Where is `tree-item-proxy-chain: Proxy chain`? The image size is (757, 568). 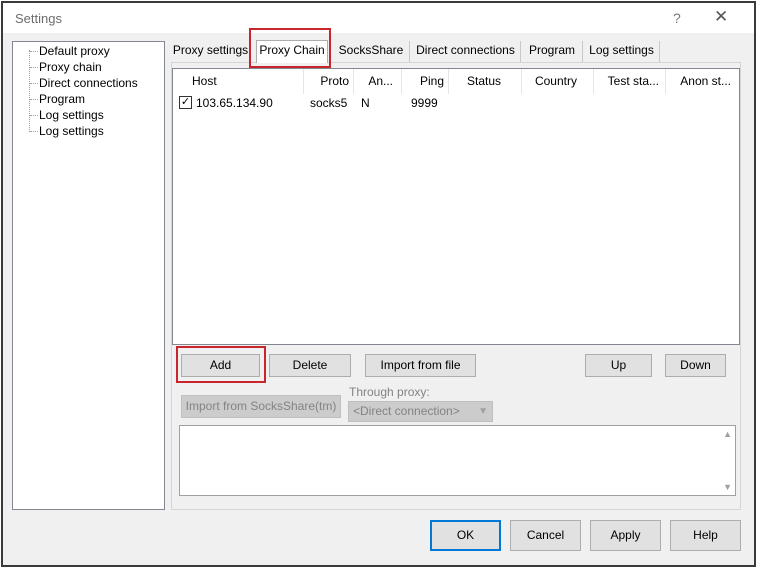
tree-item-proxy-chain: Proxy chain is located at coordinates (66, 67).